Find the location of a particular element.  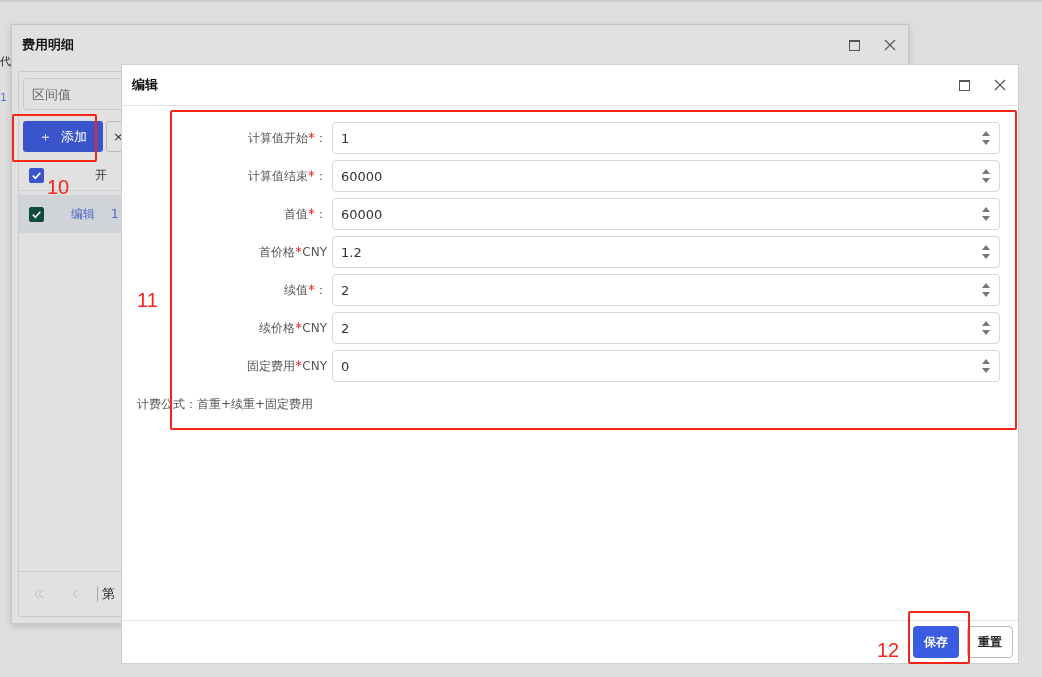

page-text: 代 is located at coordinates (5, 61).